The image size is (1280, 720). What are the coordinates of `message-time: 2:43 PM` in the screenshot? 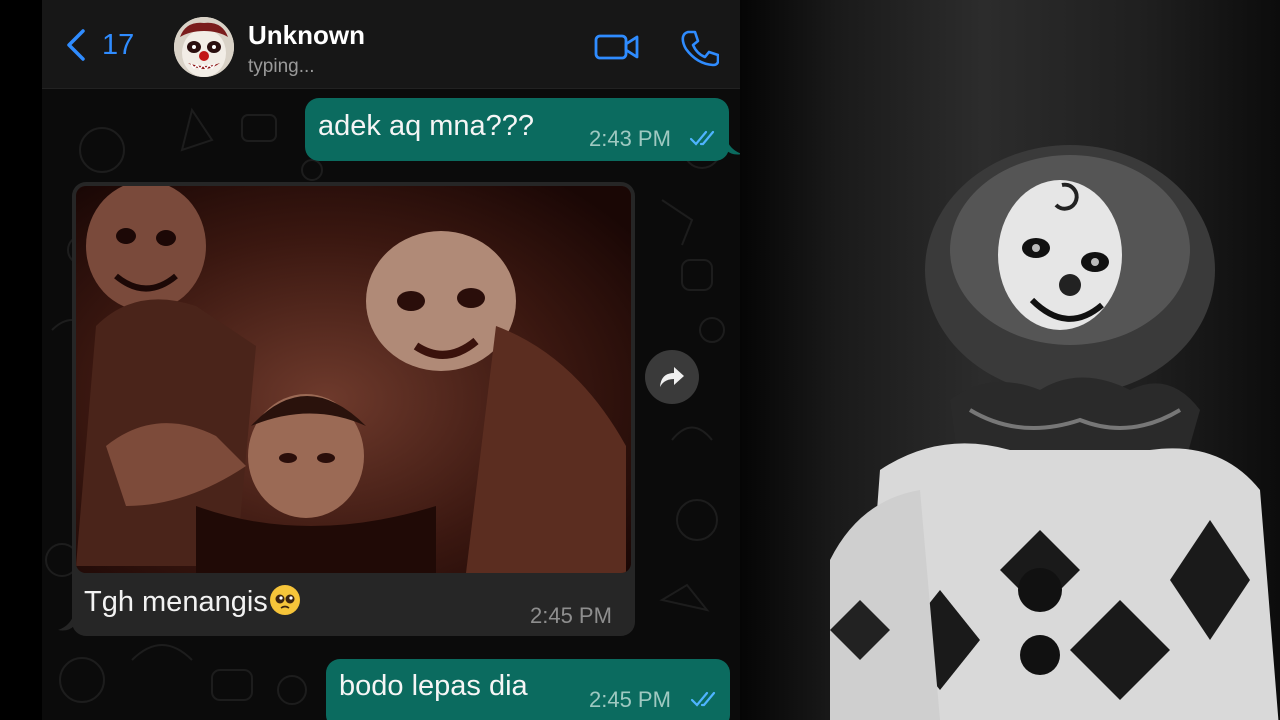 It's located at (630, 138).